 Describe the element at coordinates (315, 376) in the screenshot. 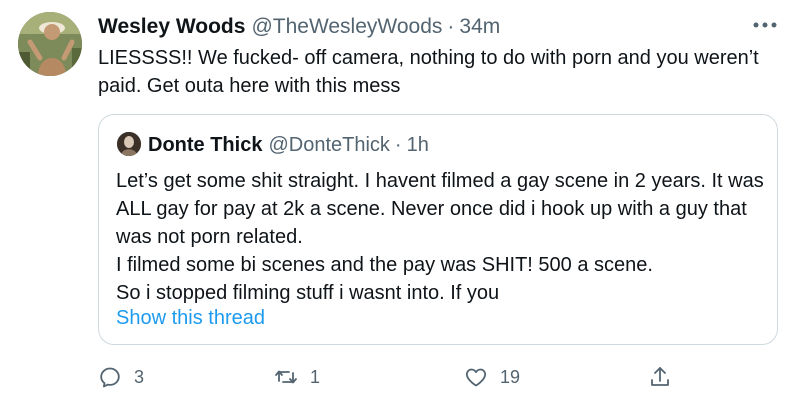

I see `retweet-count: 1` at that location.